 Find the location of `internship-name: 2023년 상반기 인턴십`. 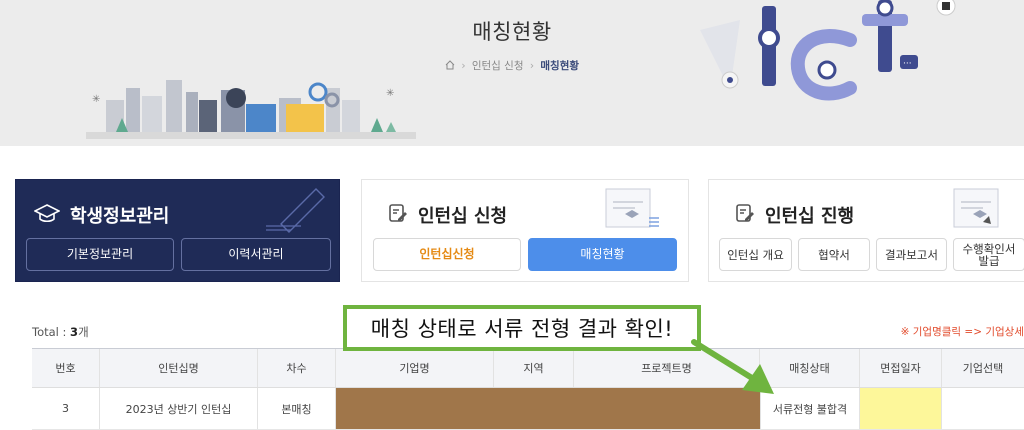

internship-name: 2023년 상반기 인턴십 is located at coordinates (179, 408).